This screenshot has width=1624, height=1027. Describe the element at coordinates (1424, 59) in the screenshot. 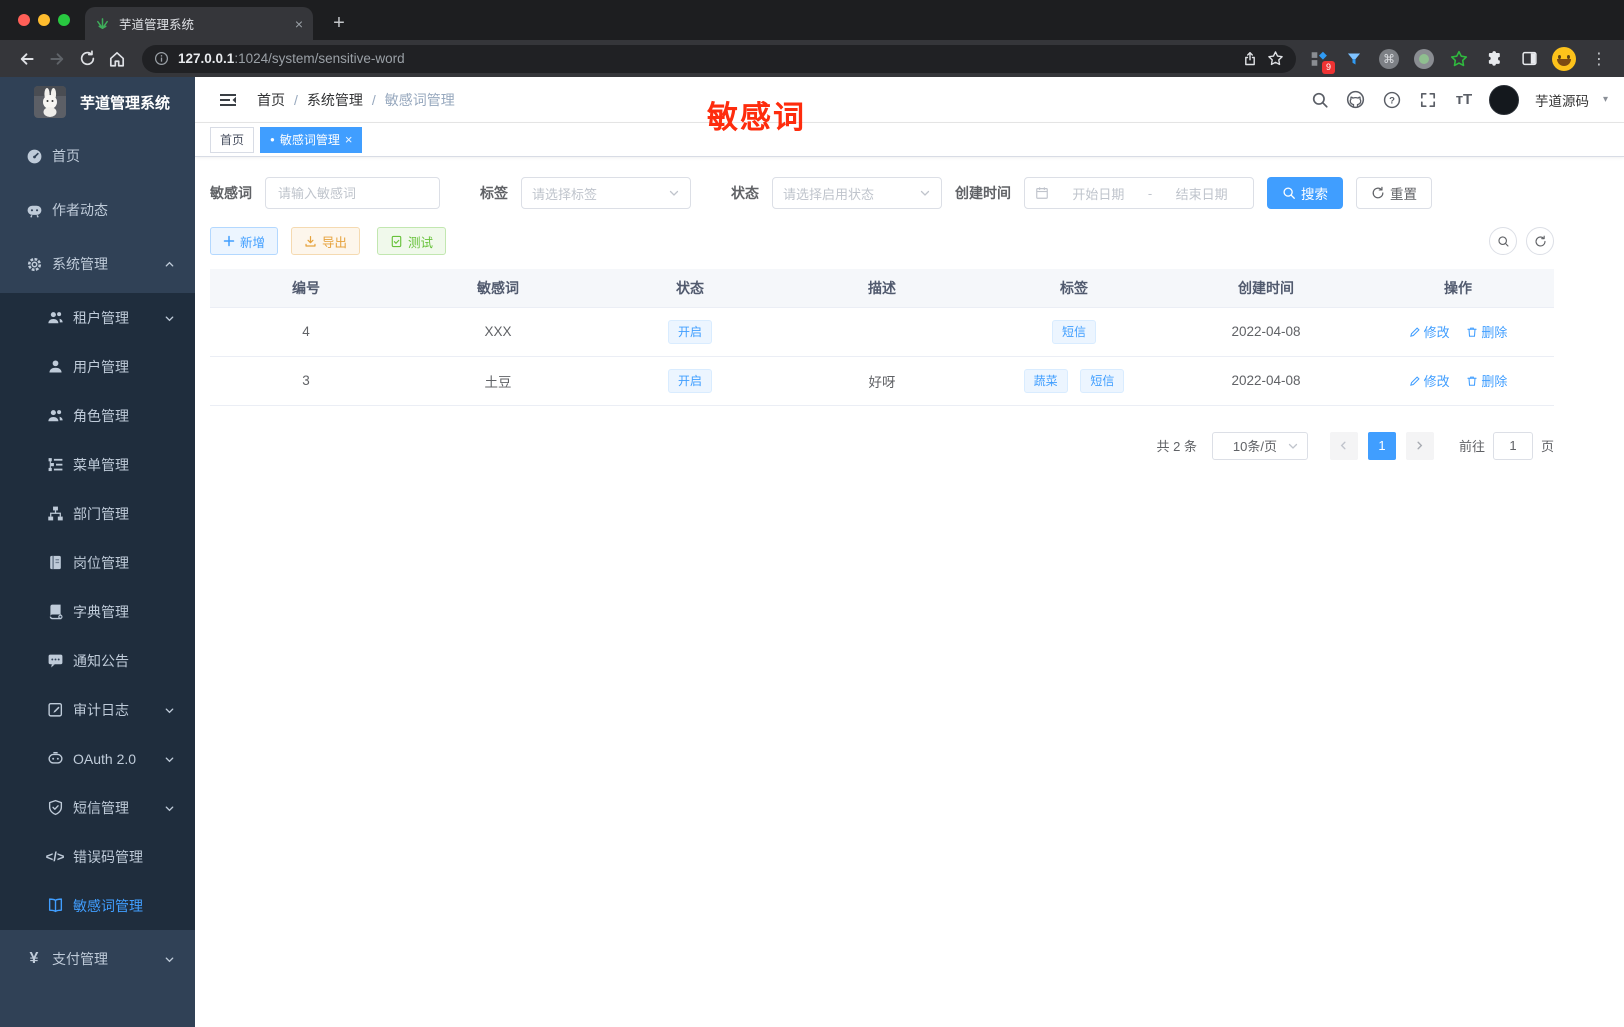

I see `extension-record-icon` at that location.